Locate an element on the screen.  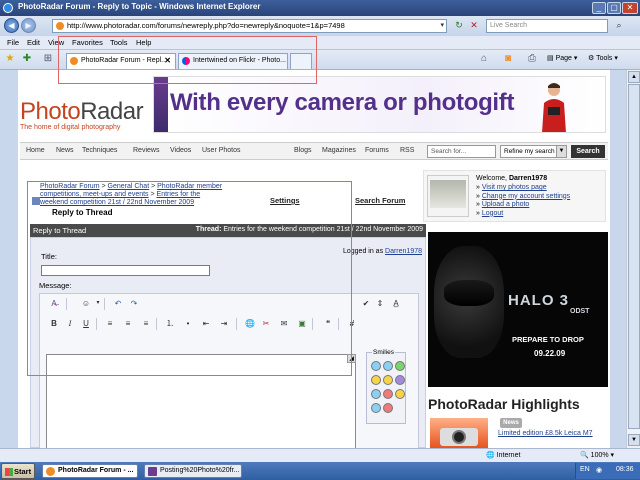
tray-app-icon: ◉ is located at coordinates (599, 470).